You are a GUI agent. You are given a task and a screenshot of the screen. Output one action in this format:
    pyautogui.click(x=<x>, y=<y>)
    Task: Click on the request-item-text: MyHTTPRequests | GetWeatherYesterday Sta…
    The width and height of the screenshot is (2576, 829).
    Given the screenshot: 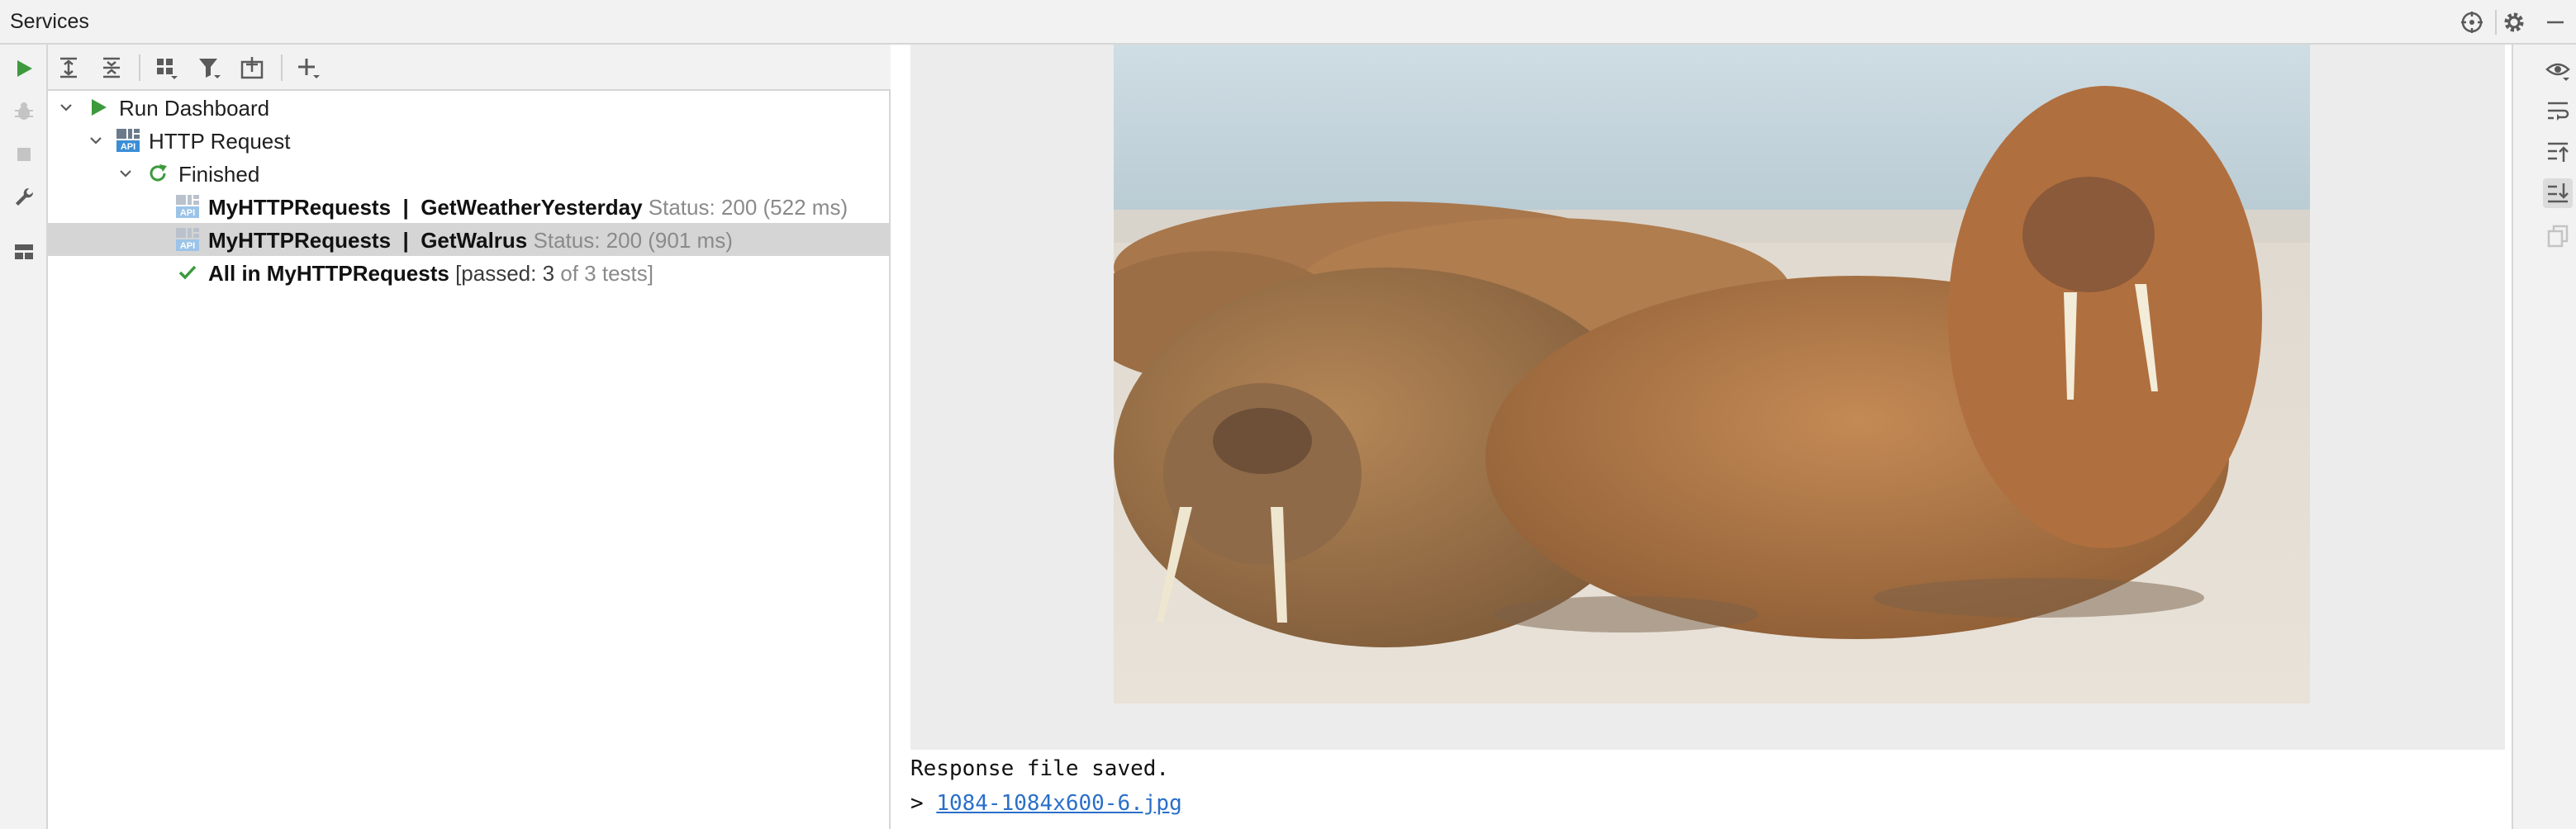 What is the action you would take?
    pyautogui.click(x=528, y=207)
    